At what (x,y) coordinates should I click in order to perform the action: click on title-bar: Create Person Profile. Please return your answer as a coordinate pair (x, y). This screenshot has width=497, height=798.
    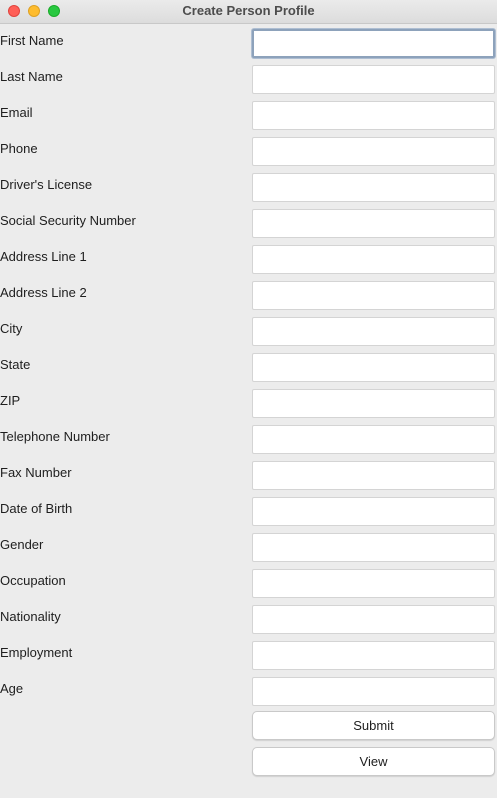
    Looking at the image, I should click on (248, 12).